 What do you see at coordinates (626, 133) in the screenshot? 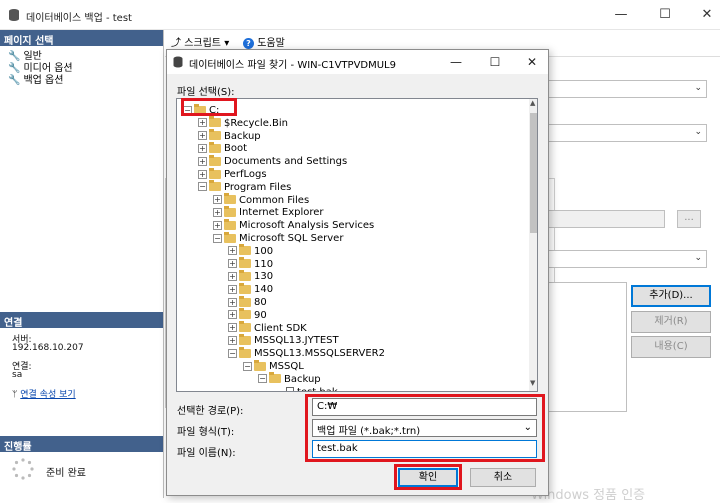
I see `backup-type-combo: ⌄` at bounding box center [626, 133].